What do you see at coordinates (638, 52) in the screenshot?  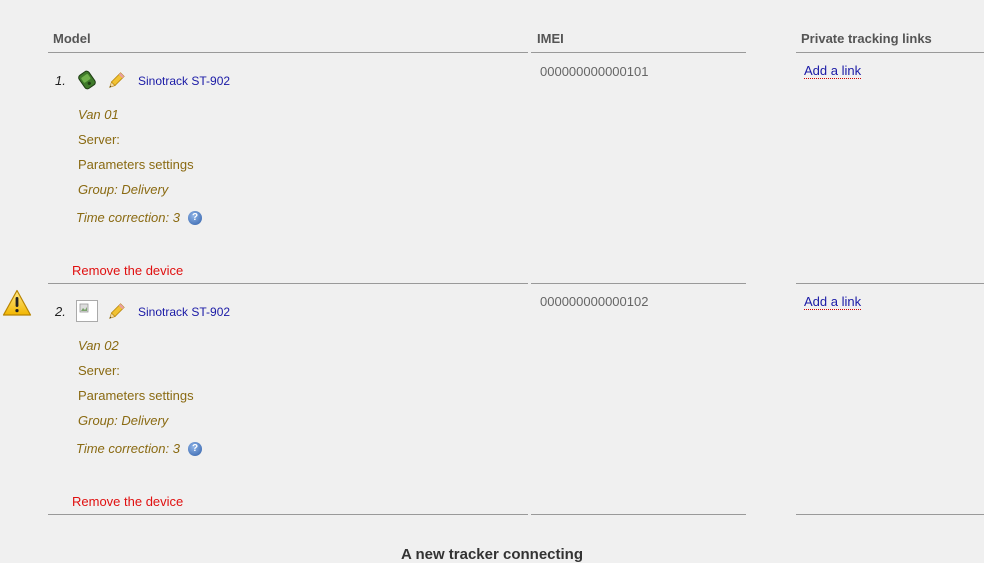 I see `header-divider-imei` at bounding box center [638, 52].